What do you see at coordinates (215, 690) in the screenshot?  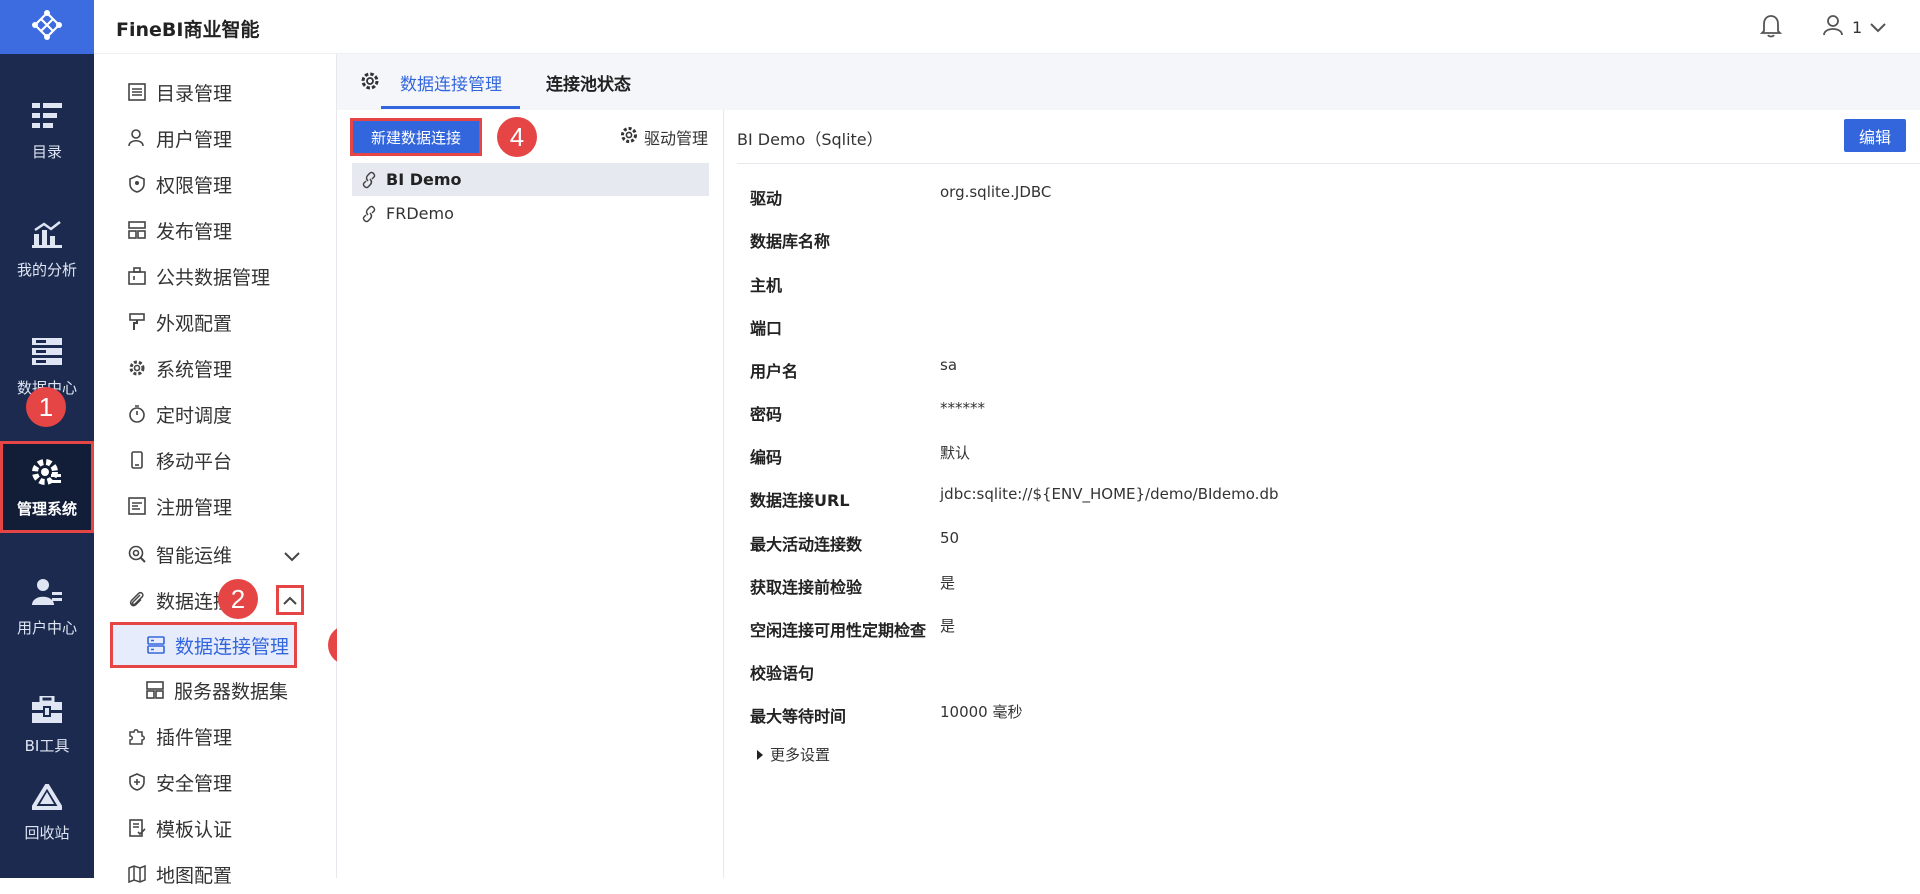 I see `menu-item-server-dataset: 服务器数据集` at bounding box center [215, 690].